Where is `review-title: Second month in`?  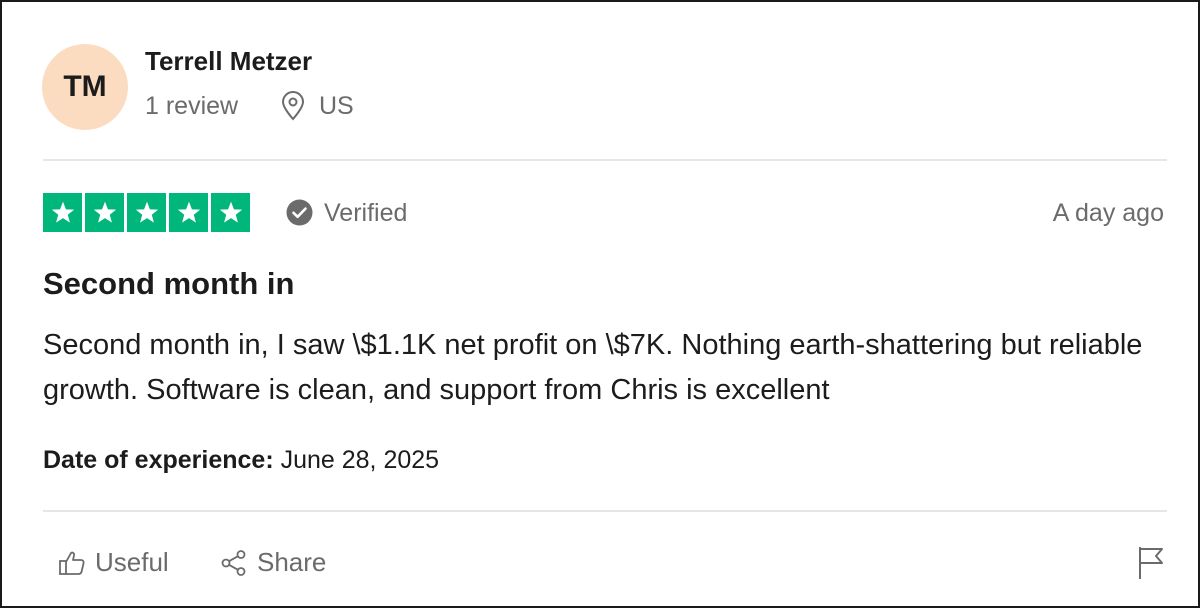 review-title: Second month in is located at coordinates (168, 284).